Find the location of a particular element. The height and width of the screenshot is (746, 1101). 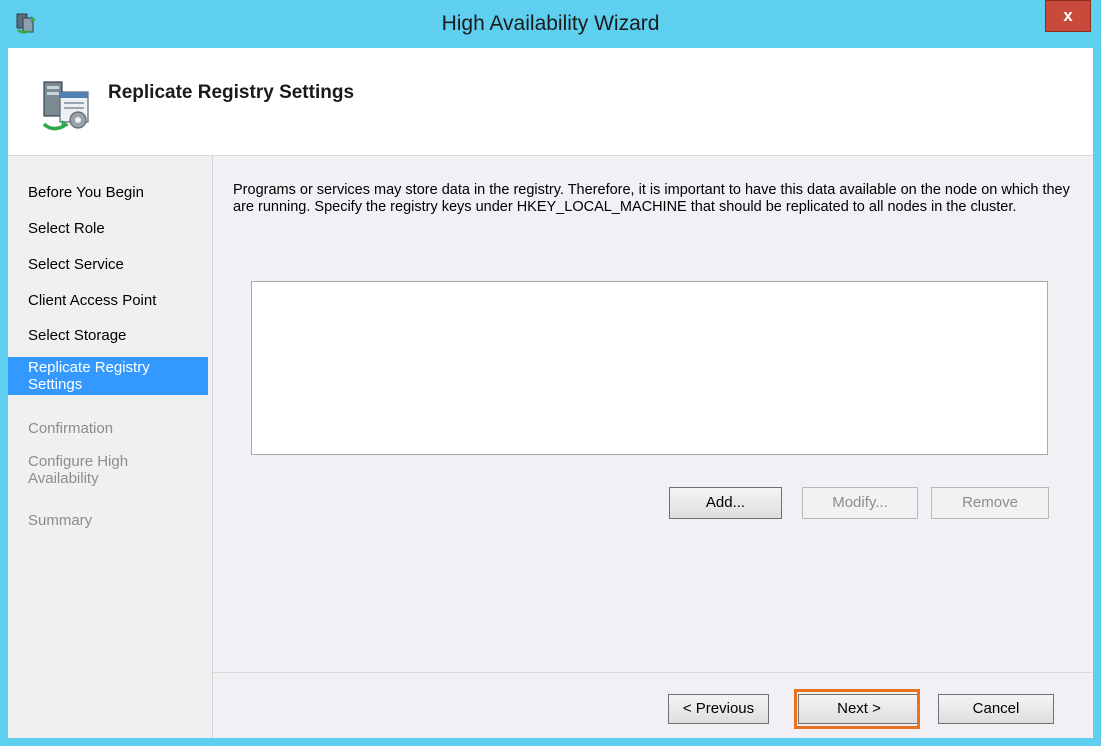

previous-button: < Previous is located at coordinates (718, 709).